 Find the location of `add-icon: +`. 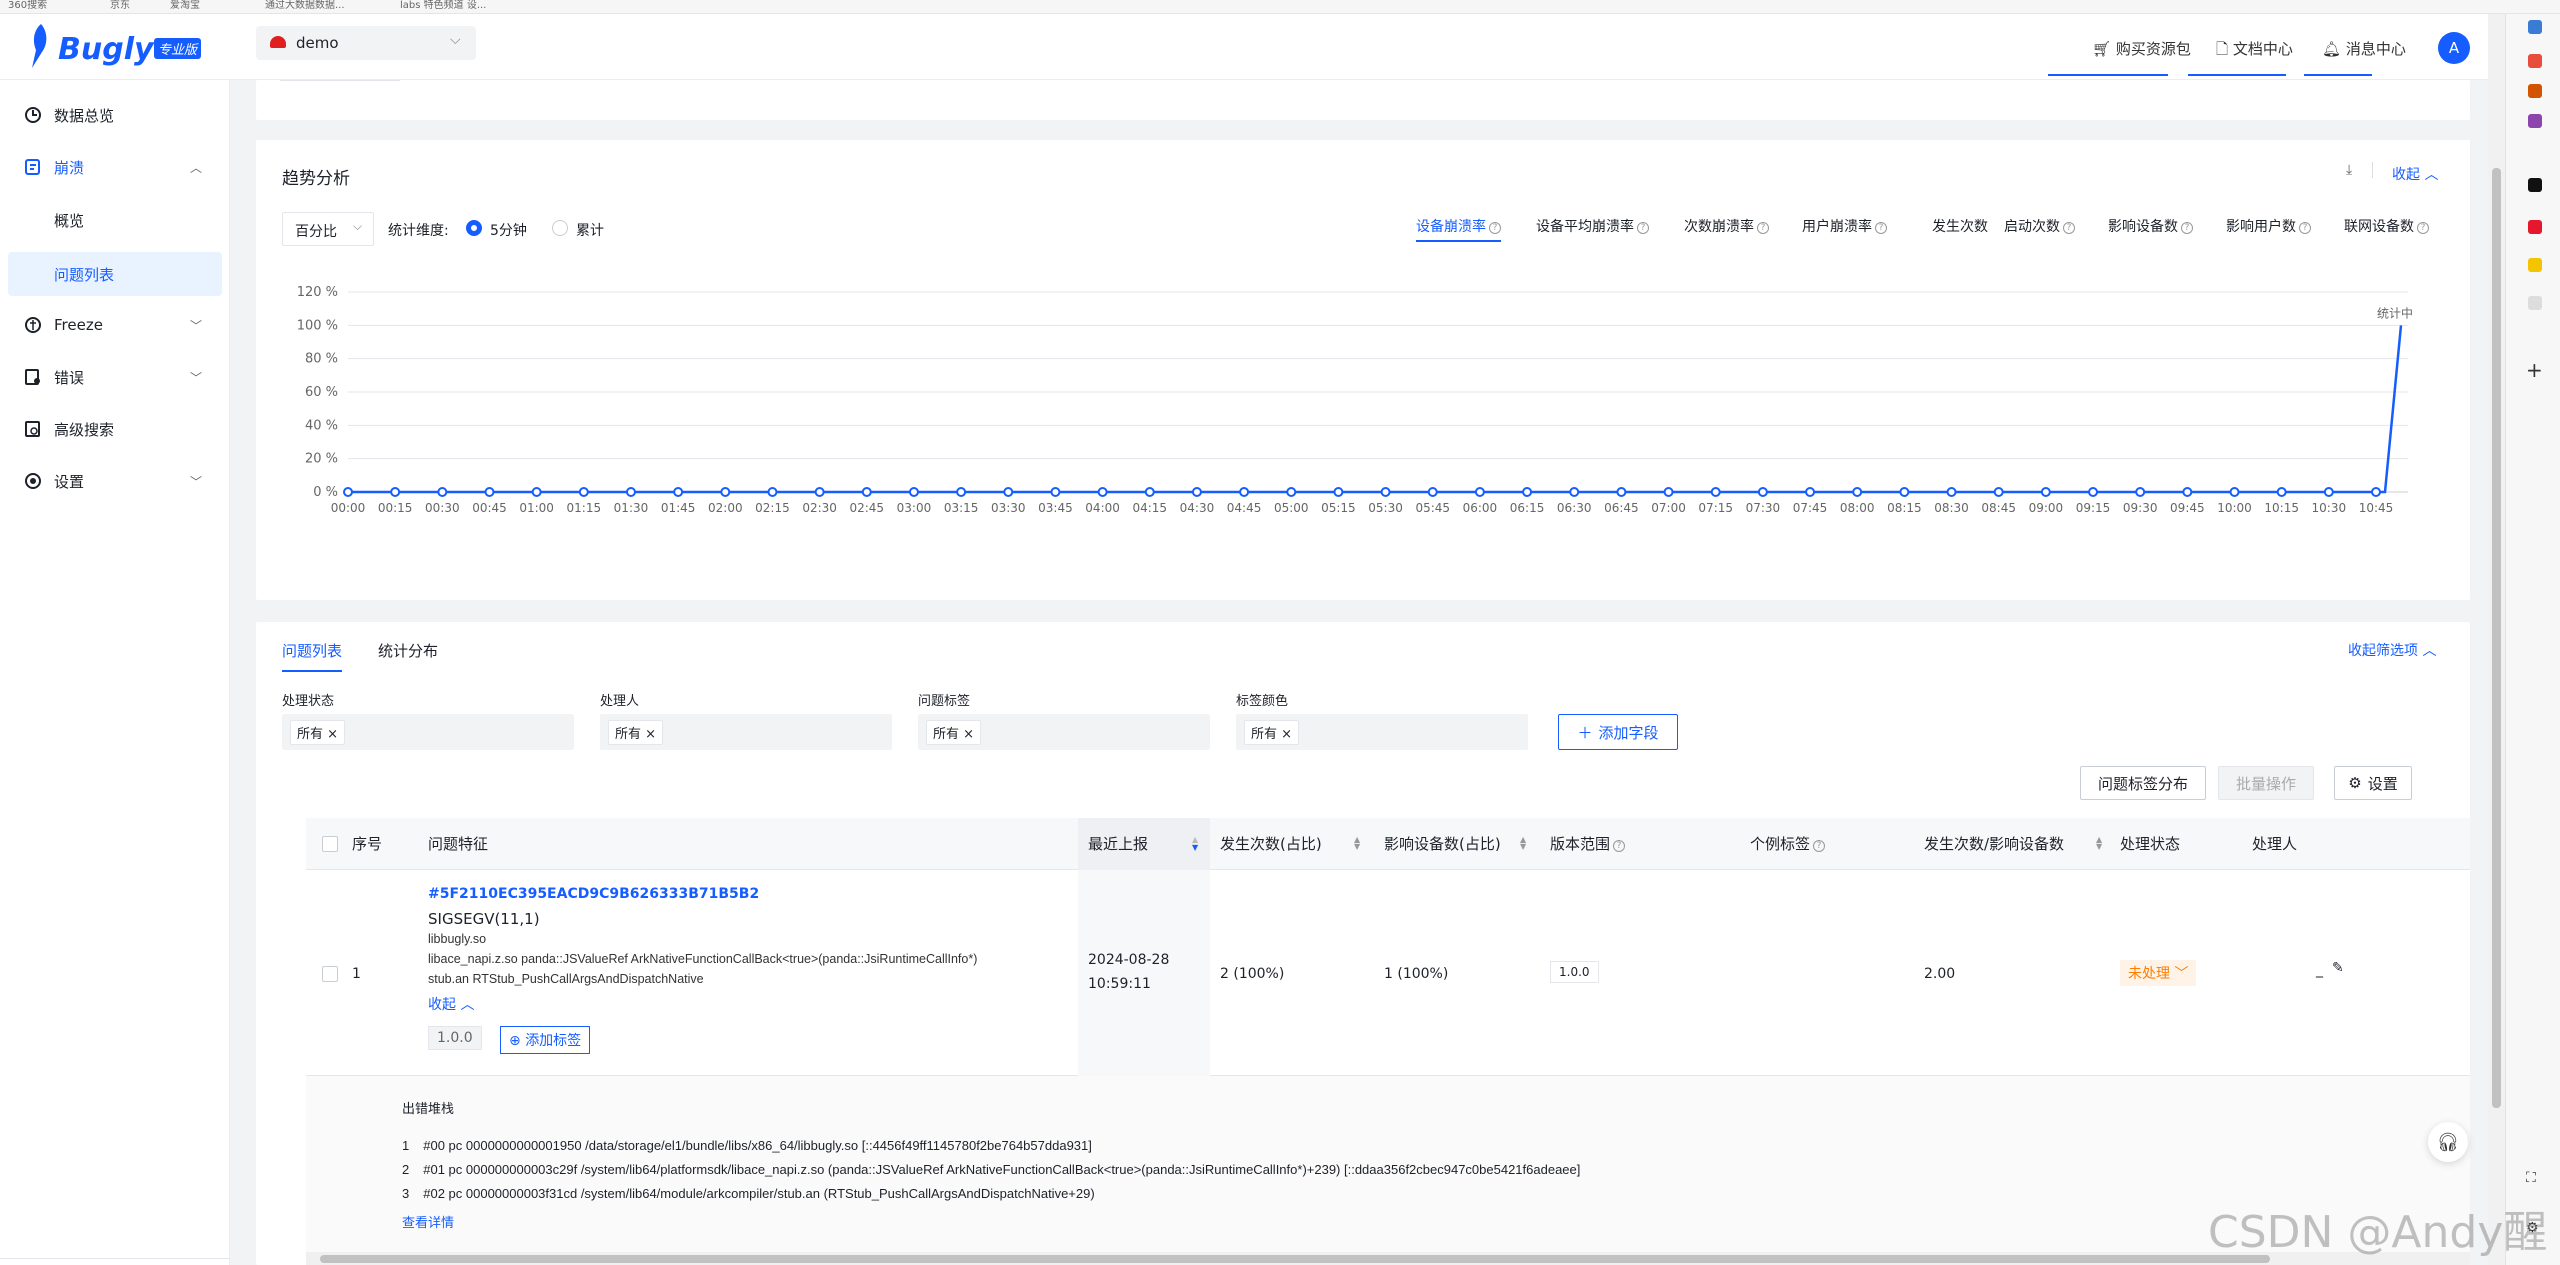

add-icon: + is located at coordinates (2534, 370).